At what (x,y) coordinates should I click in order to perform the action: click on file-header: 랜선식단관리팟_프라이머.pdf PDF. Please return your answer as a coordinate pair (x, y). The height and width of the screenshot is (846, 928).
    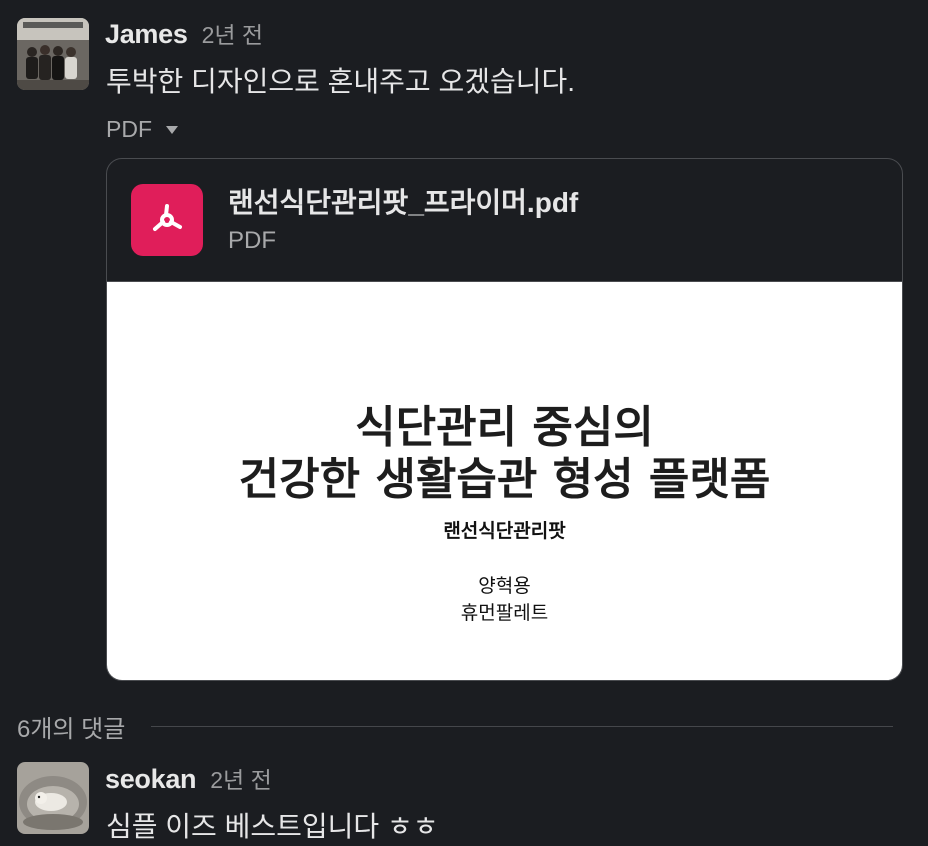
    Looking at the image, I should click on (504, 220).